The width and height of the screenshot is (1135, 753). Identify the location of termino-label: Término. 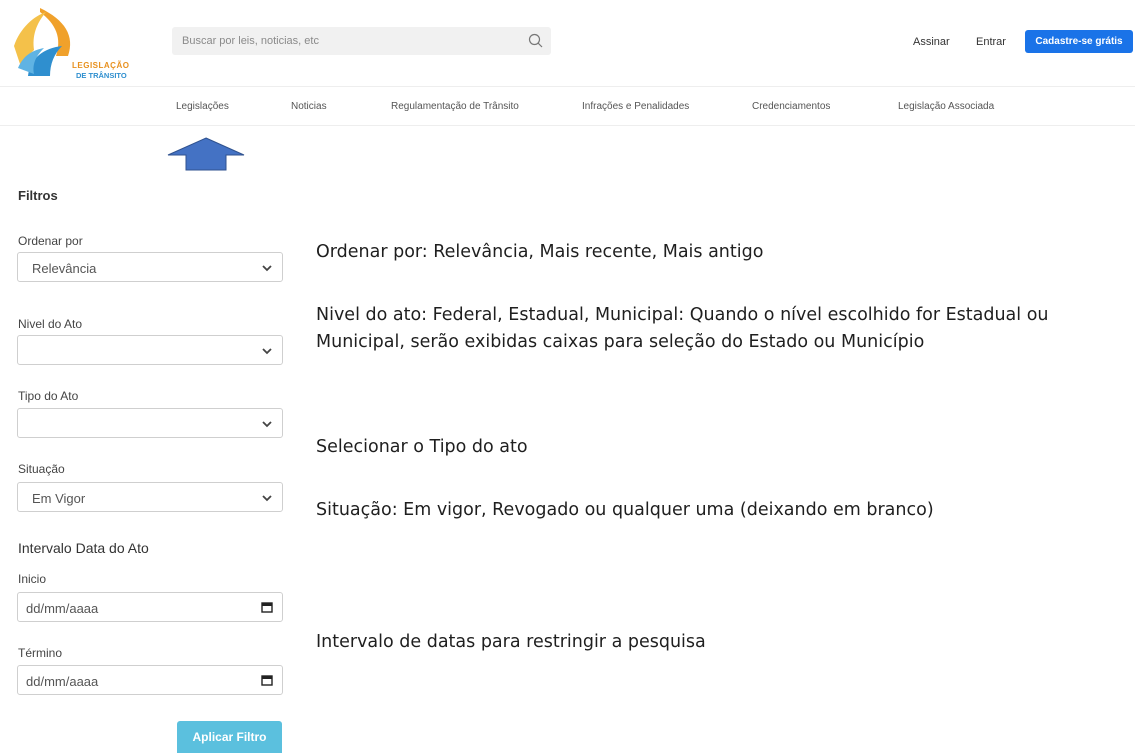
(40, 653).